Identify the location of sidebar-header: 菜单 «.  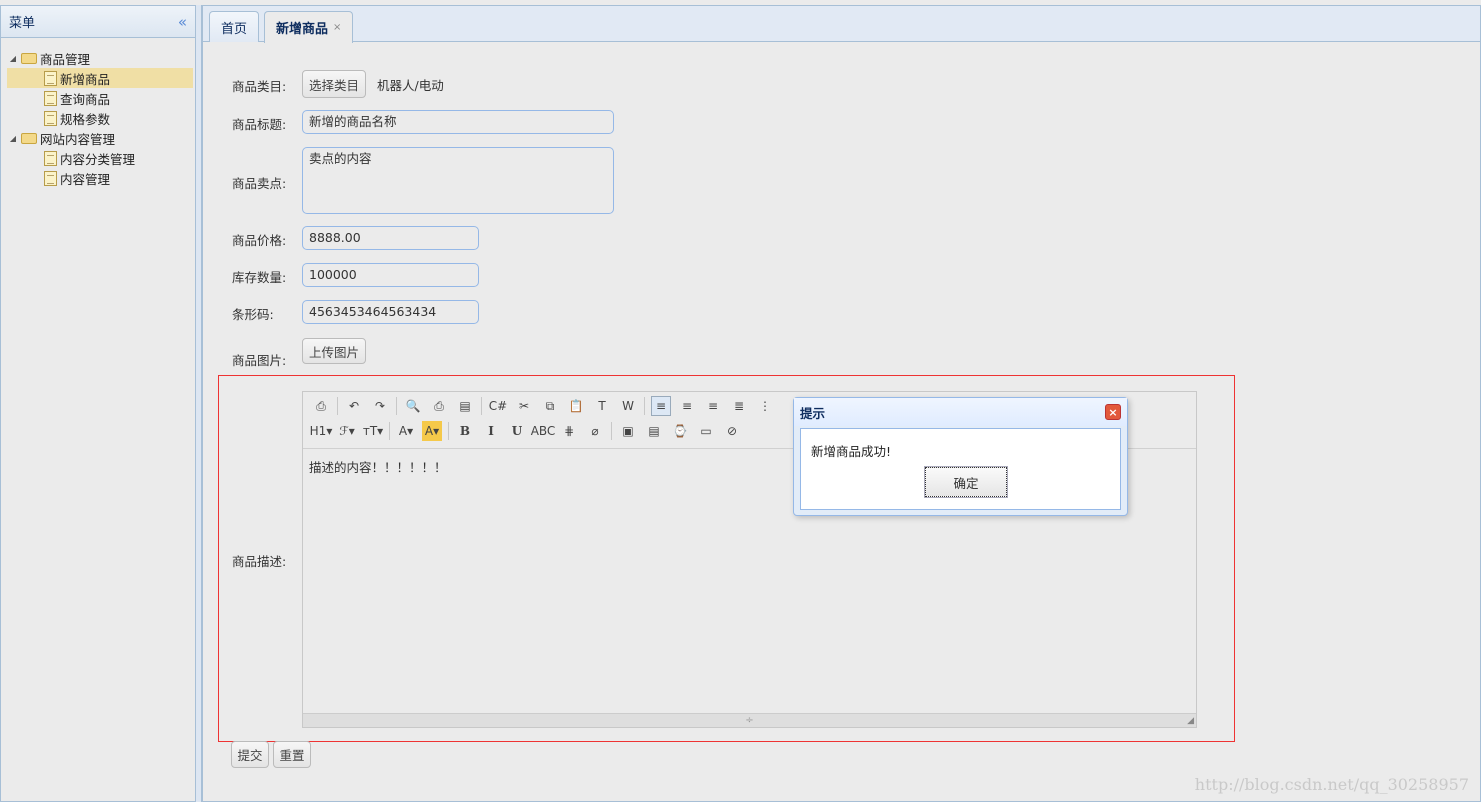
(98, 22).